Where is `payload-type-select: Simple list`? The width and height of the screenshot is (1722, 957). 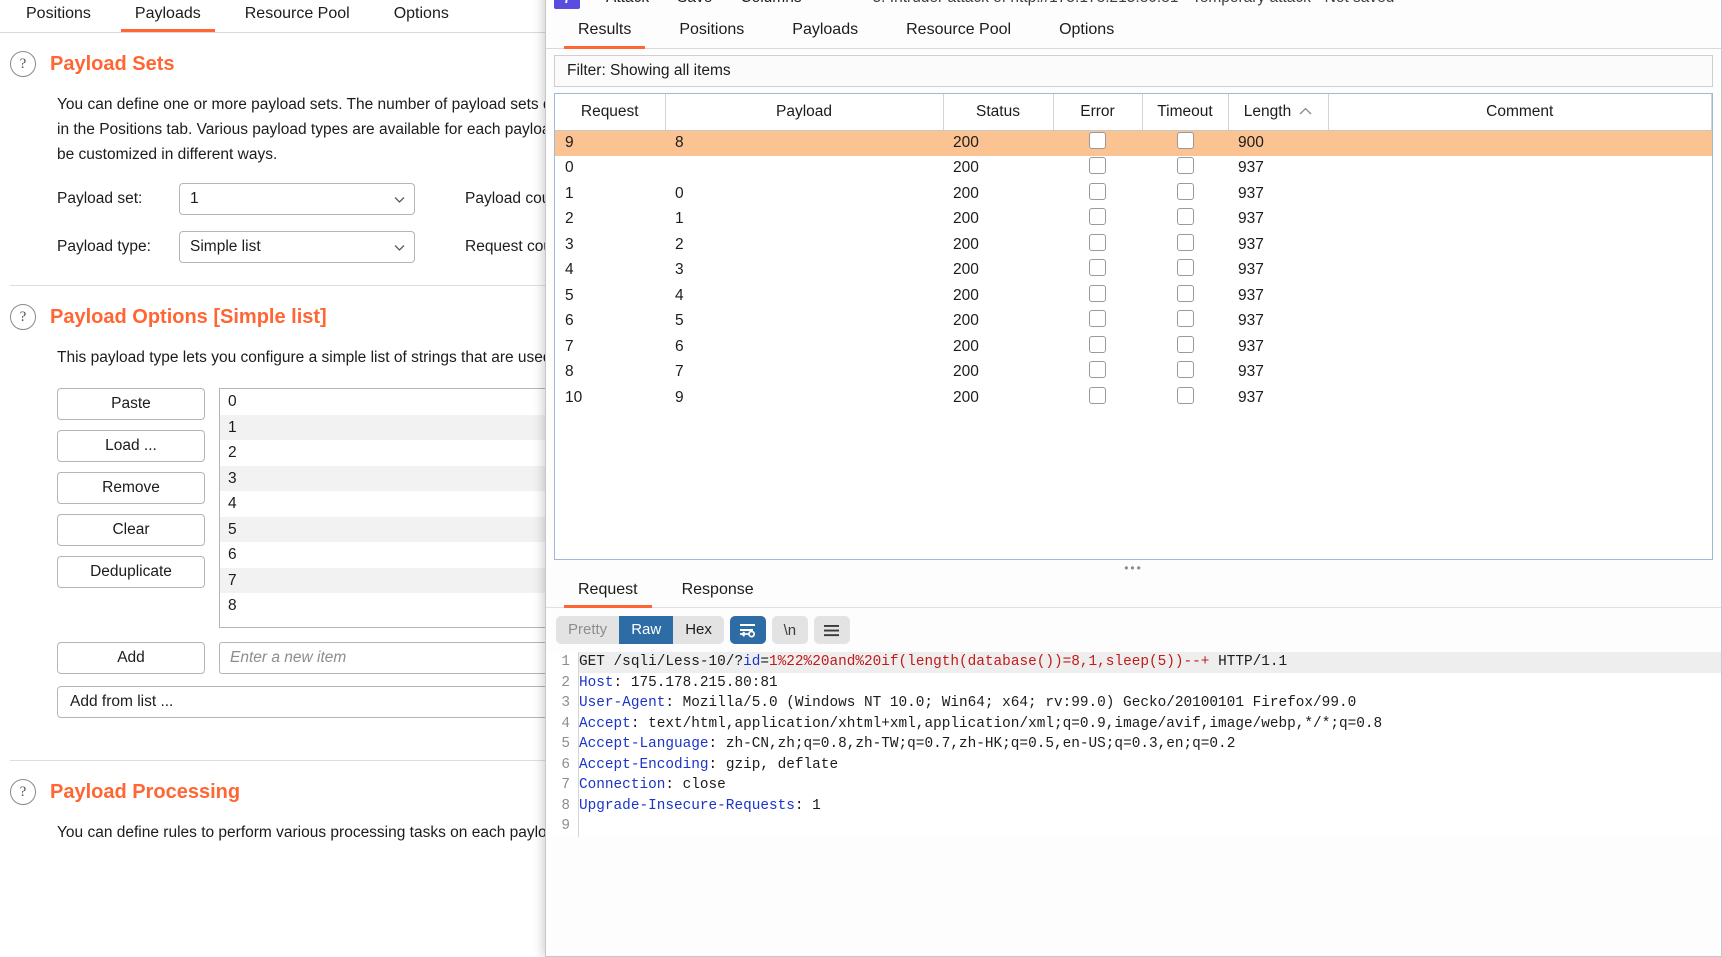
payload-type-select: Simple list is located at coordinates (297, 247).